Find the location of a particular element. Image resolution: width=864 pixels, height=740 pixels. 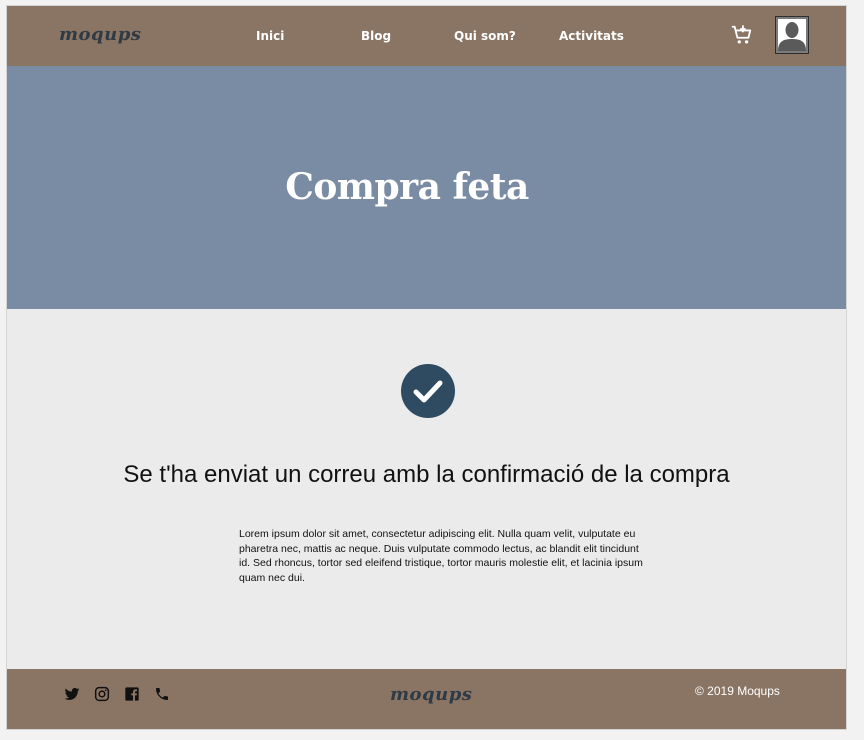

nav-item-qui-som: Qui som? is located at coordinates (485, 36).